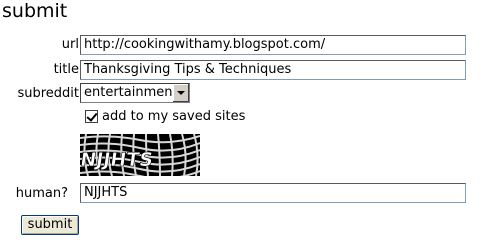  Describe the element at coordinates (273, 45) in the screenshot. I see `url-input: http://cookingwithamy.blogspot.com/` at that location.